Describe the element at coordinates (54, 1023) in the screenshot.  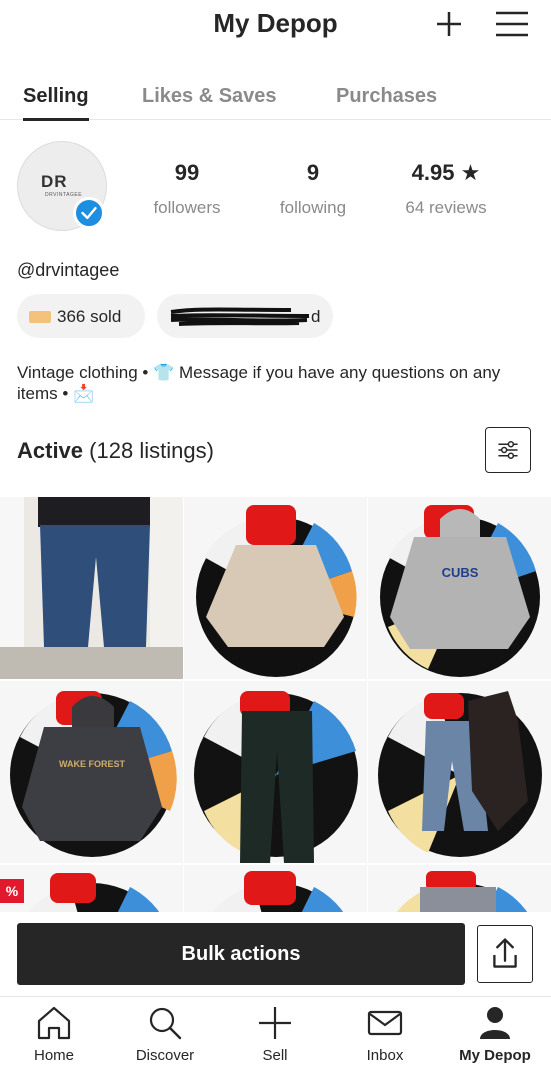
I see `home-icon` at that location.